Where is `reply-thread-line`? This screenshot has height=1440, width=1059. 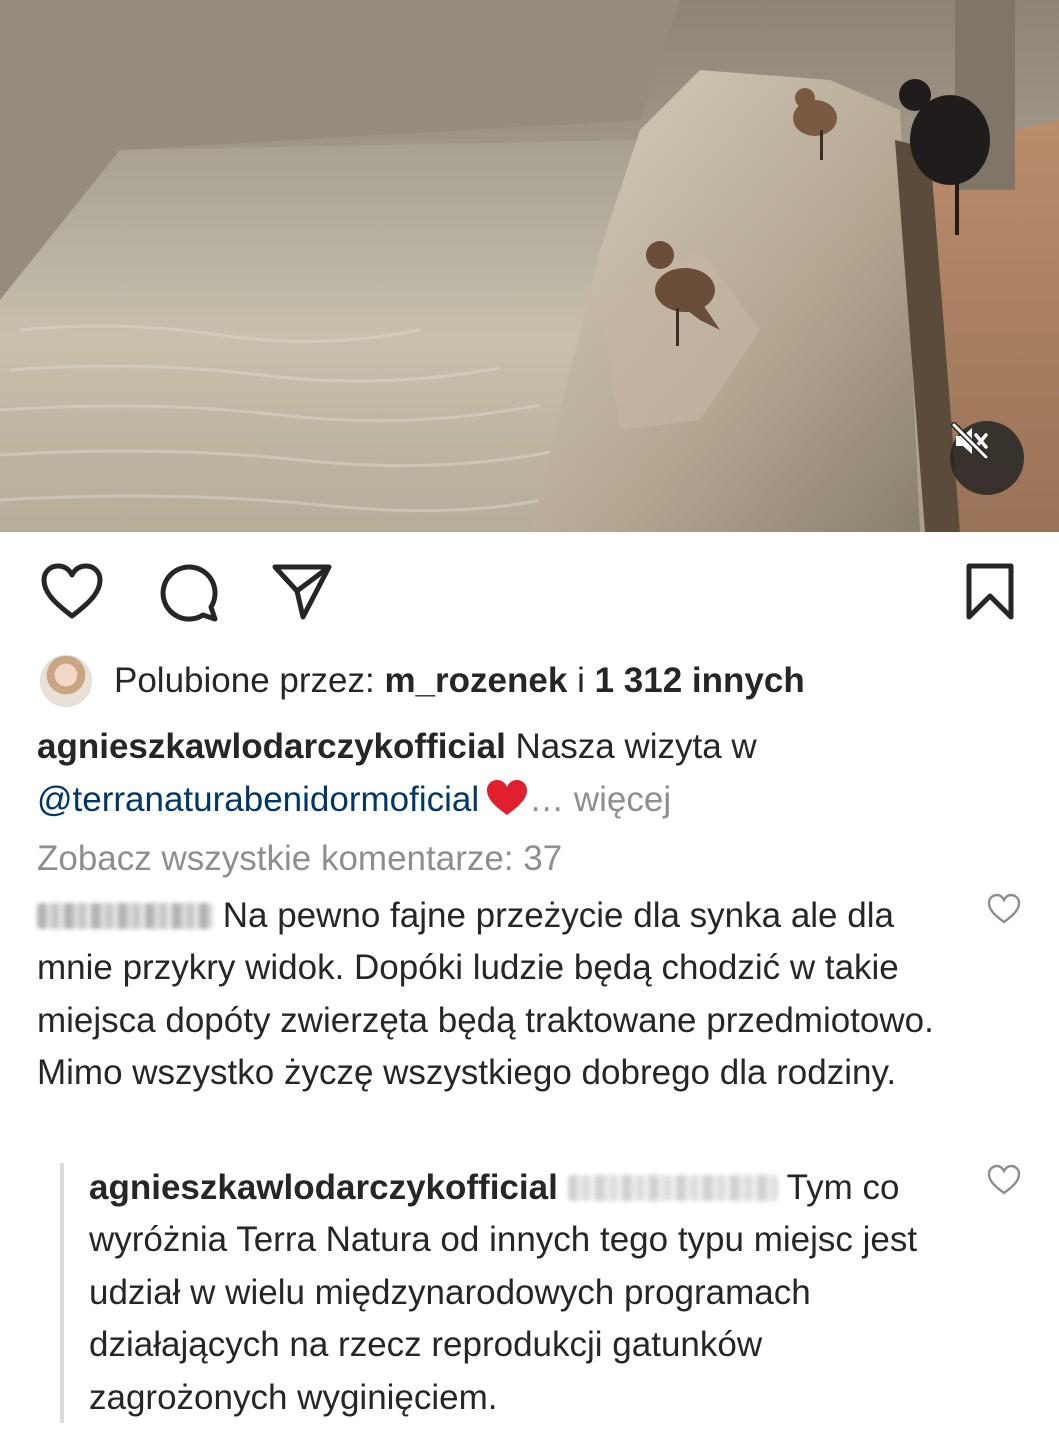
reply-thread-line is located at coordinates (62, 1293).